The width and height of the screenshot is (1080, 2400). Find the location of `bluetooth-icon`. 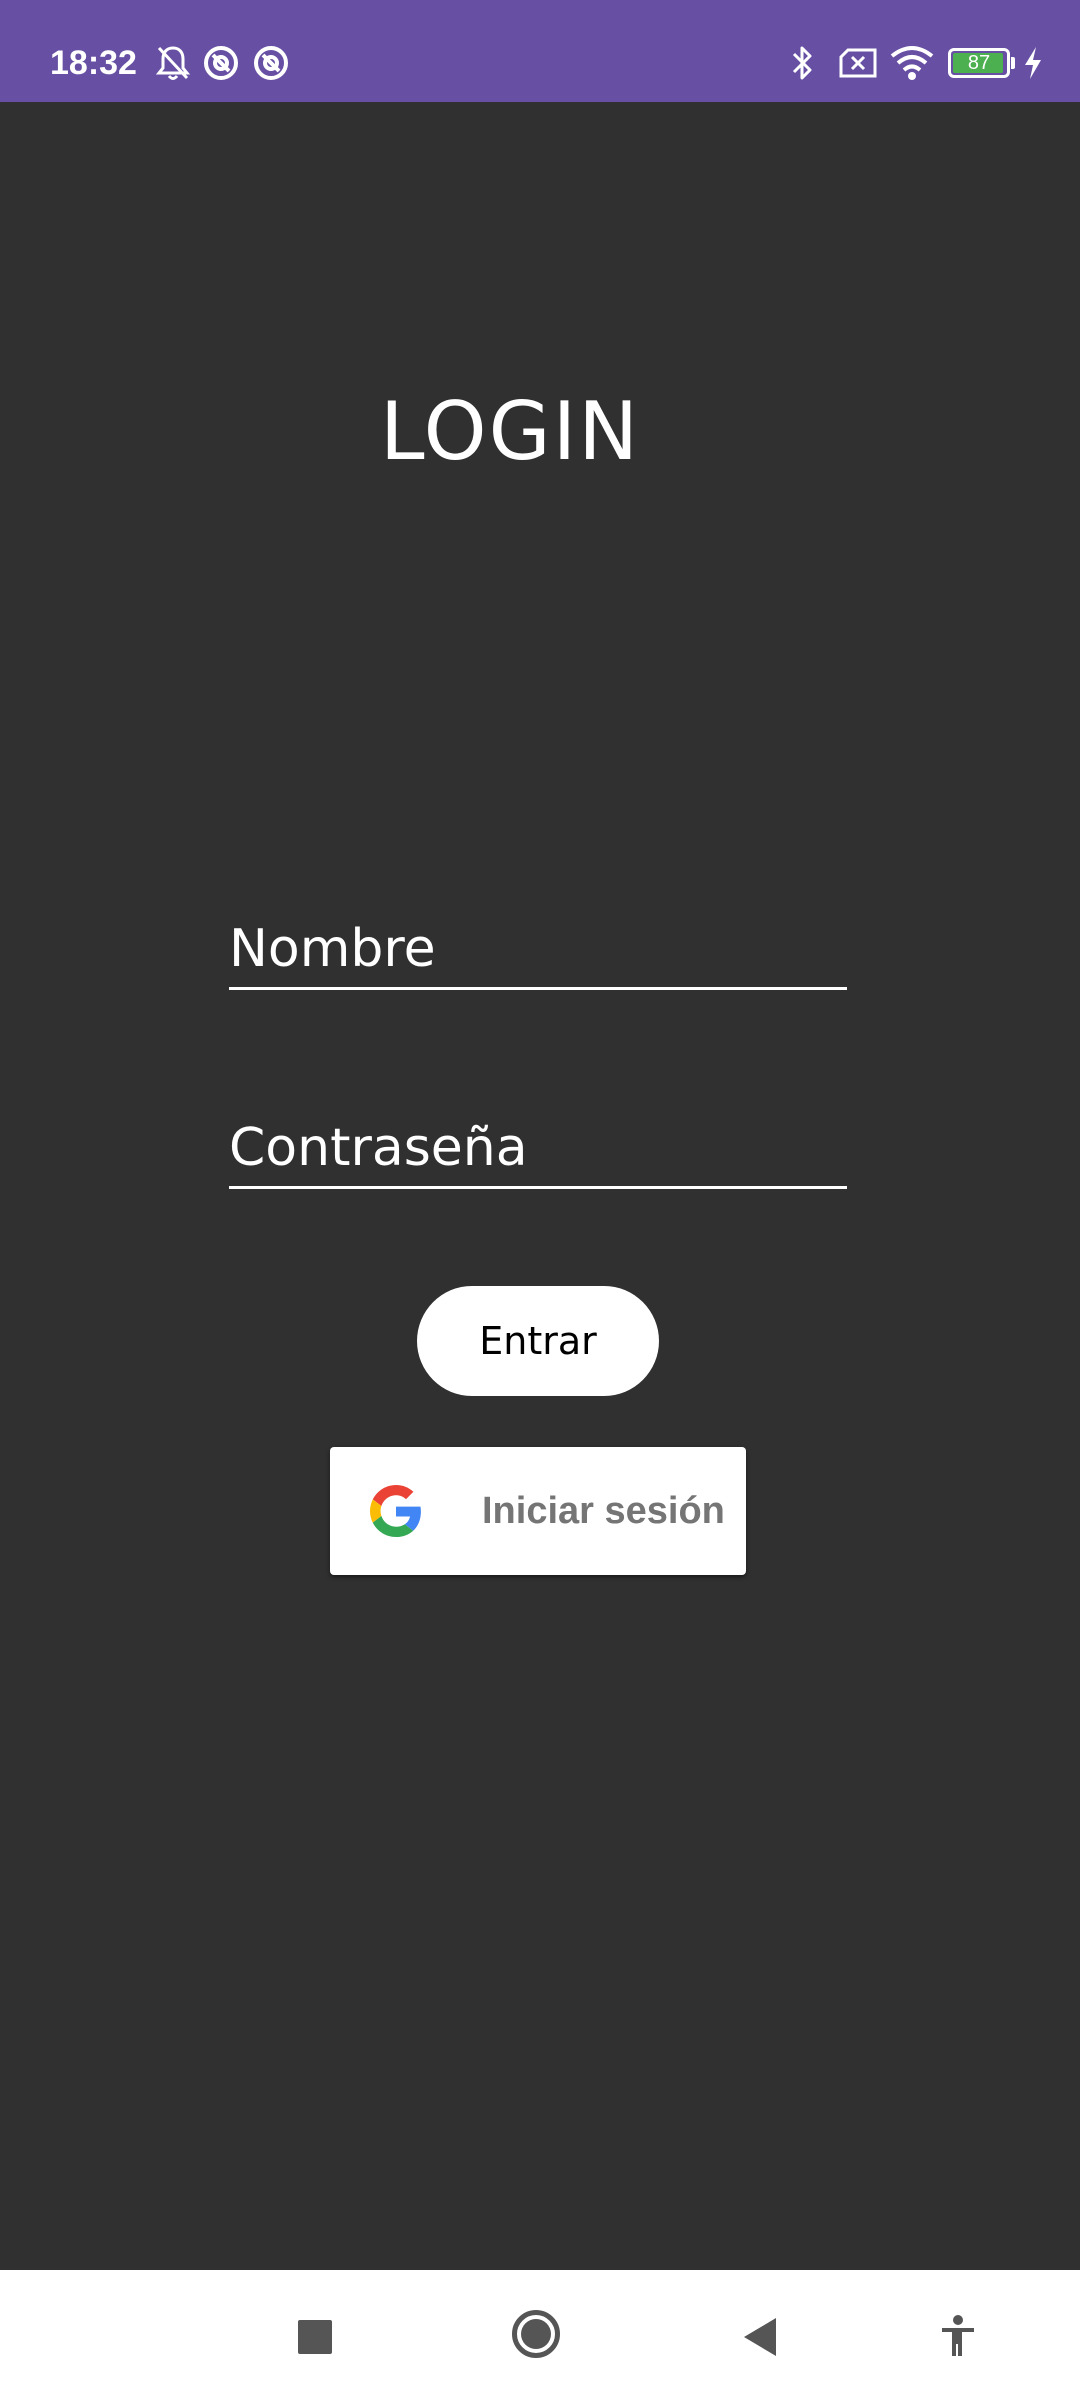

bluetooth-icon is located at coordinates (802, 63).